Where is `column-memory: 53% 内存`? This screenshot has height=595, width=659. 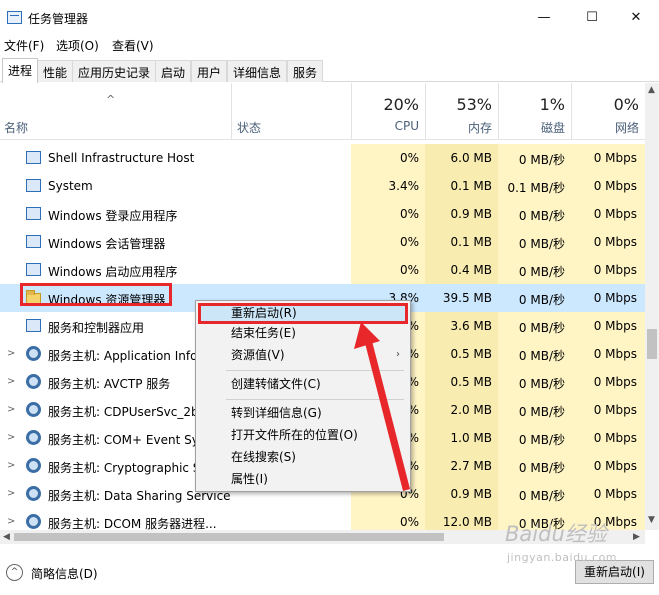 column-memory: 53% 内存 is located at coordinates (461, 111).